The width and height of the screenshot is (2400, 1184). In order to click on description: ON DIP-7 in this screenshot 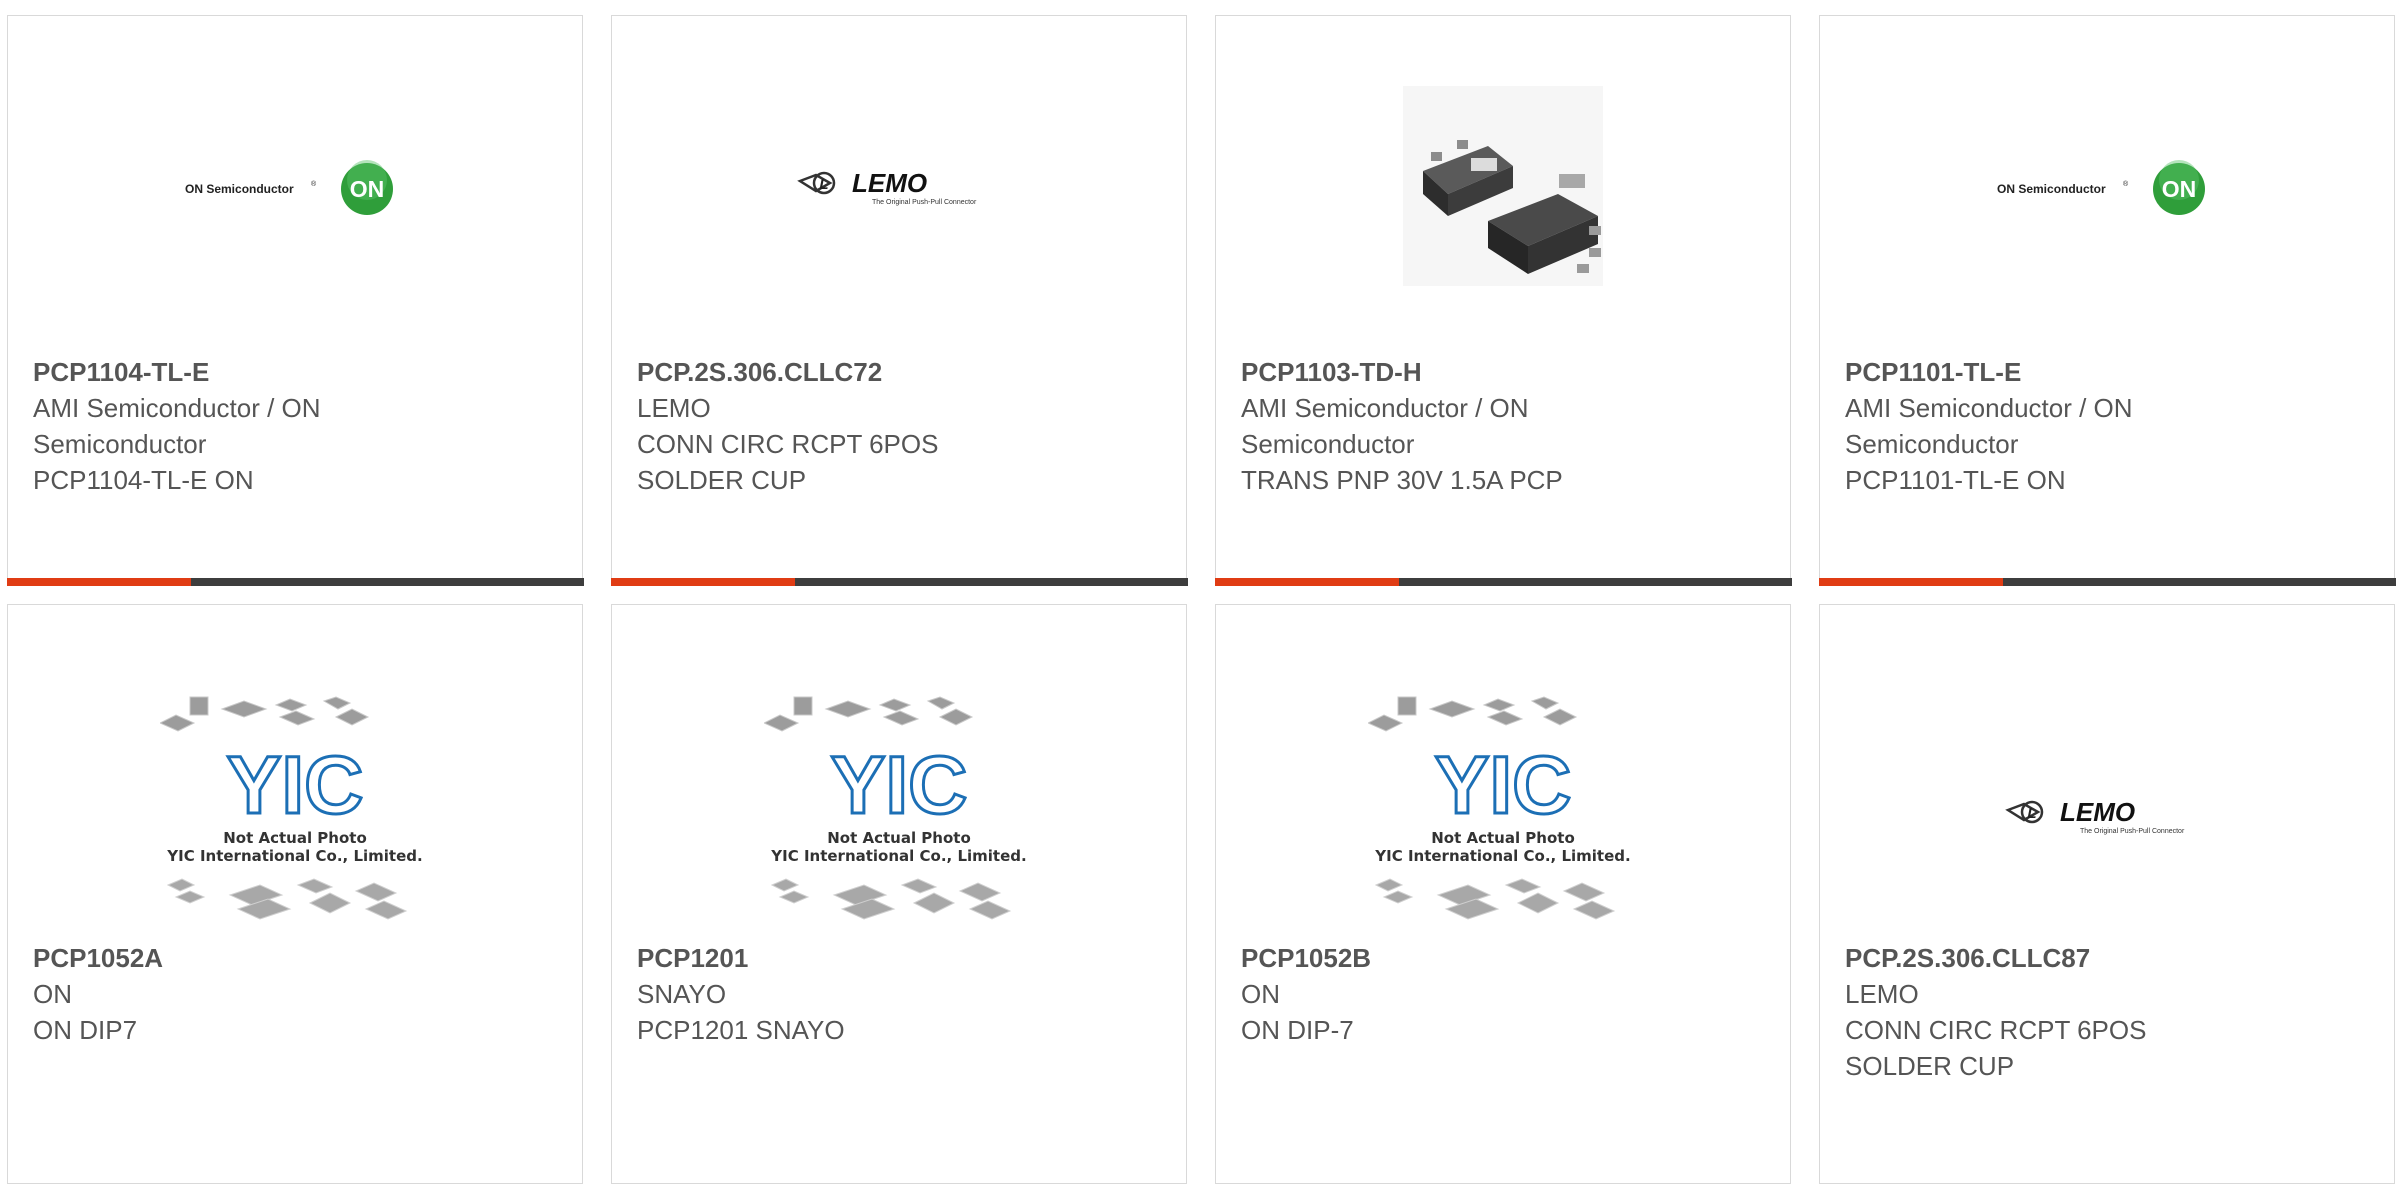, I will do `click(1297, 1030)`.